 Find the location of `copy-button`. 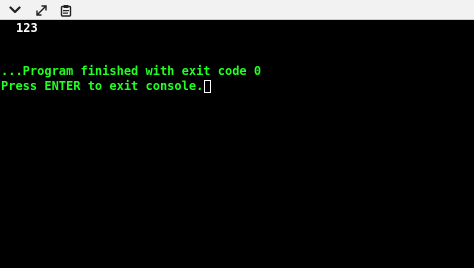

copy-button is located at coordinates (66, 10).